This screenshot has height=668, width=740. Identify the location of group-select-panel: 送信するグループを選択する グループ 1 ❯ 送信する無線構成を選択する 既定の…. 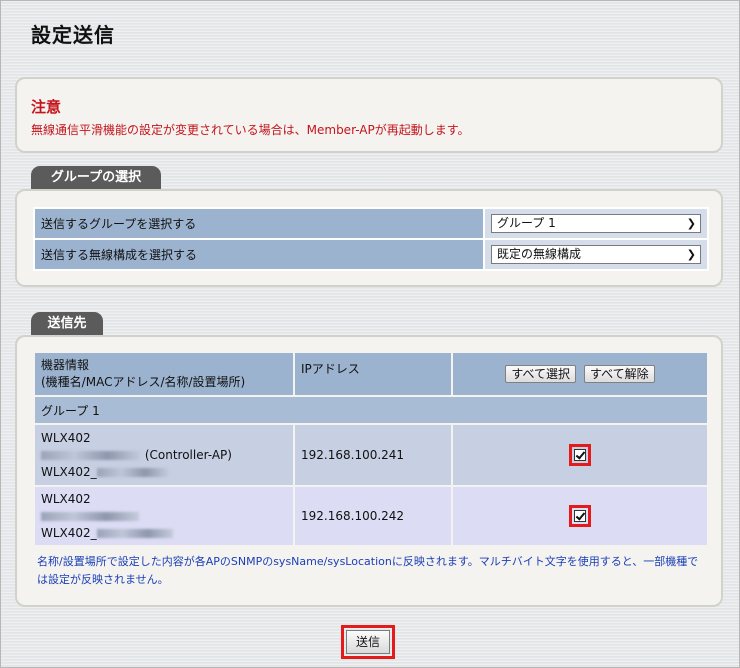
(369, 238).